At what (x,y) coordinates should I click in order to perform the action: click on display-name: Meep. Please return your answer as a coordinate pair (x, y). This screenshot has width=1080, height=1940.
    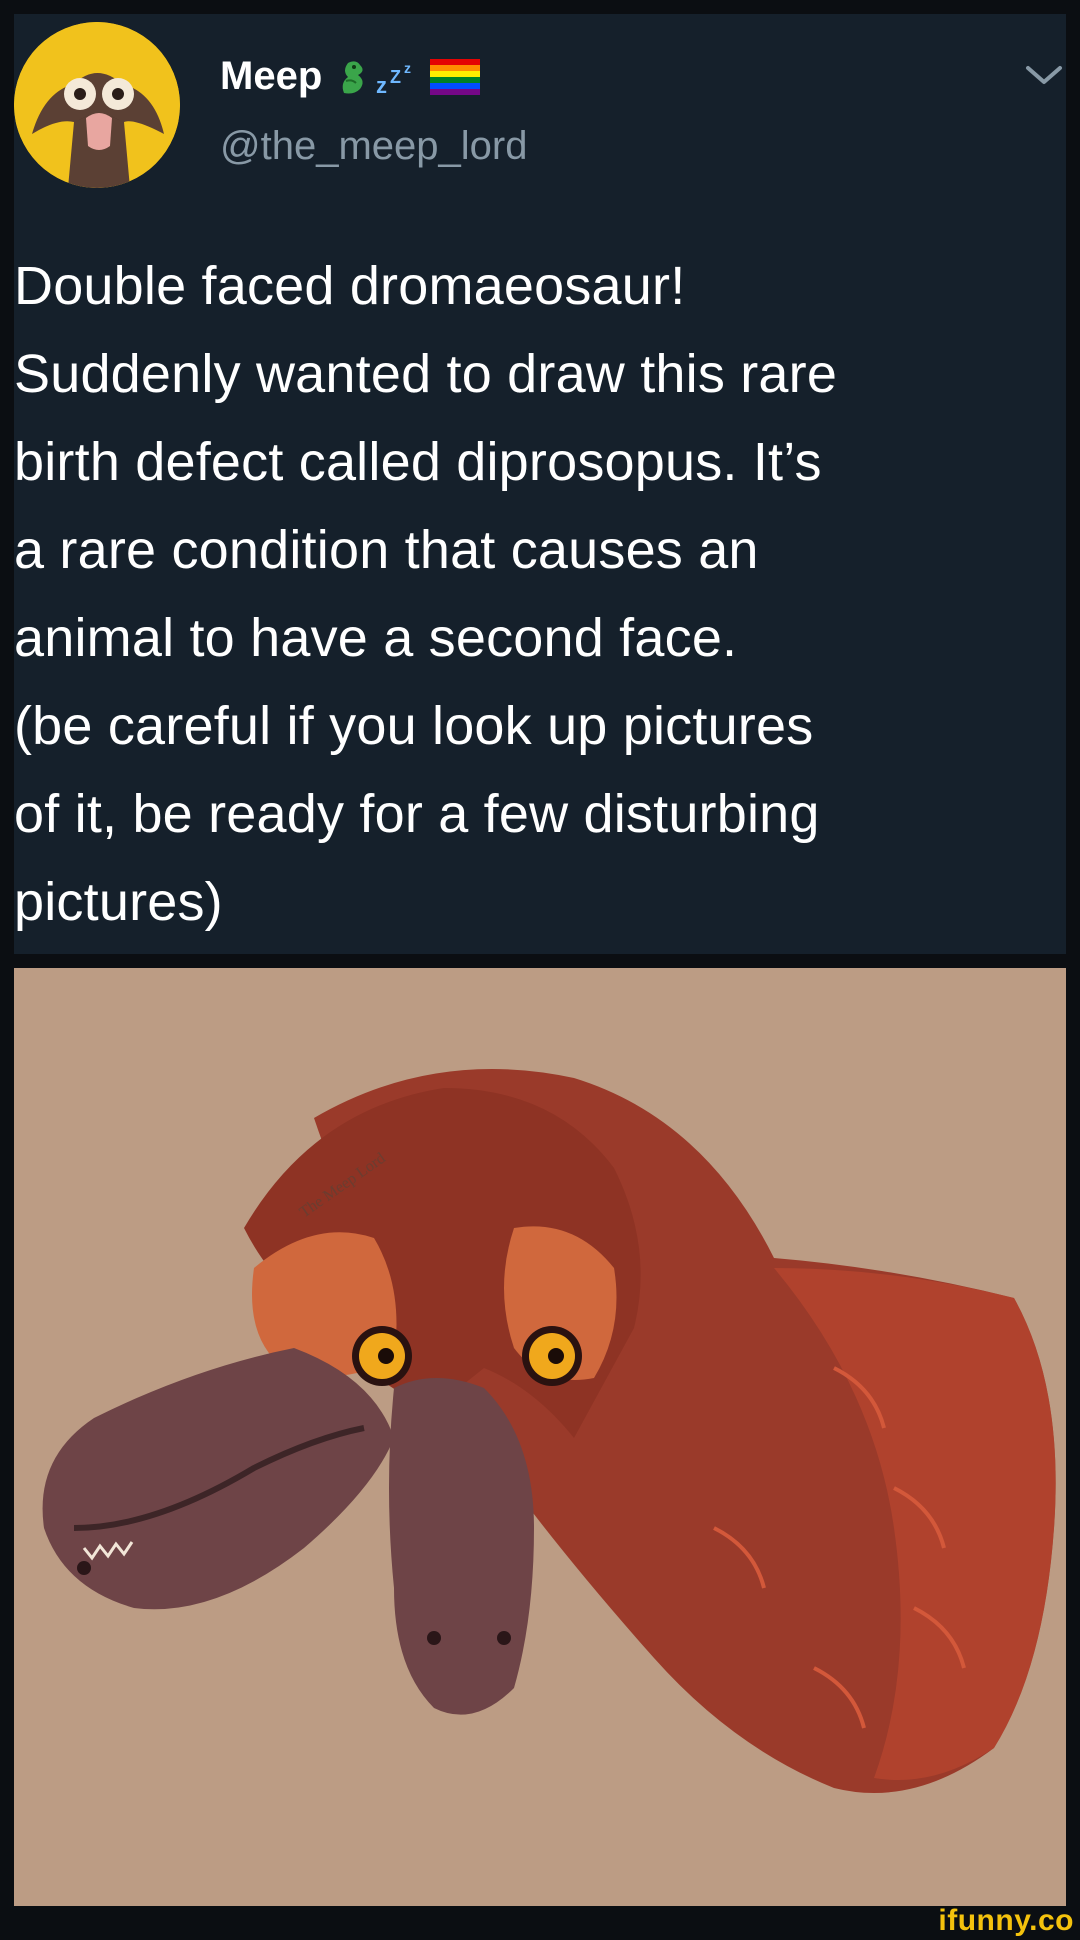
    Looking at the image, I should click on (271, 76).